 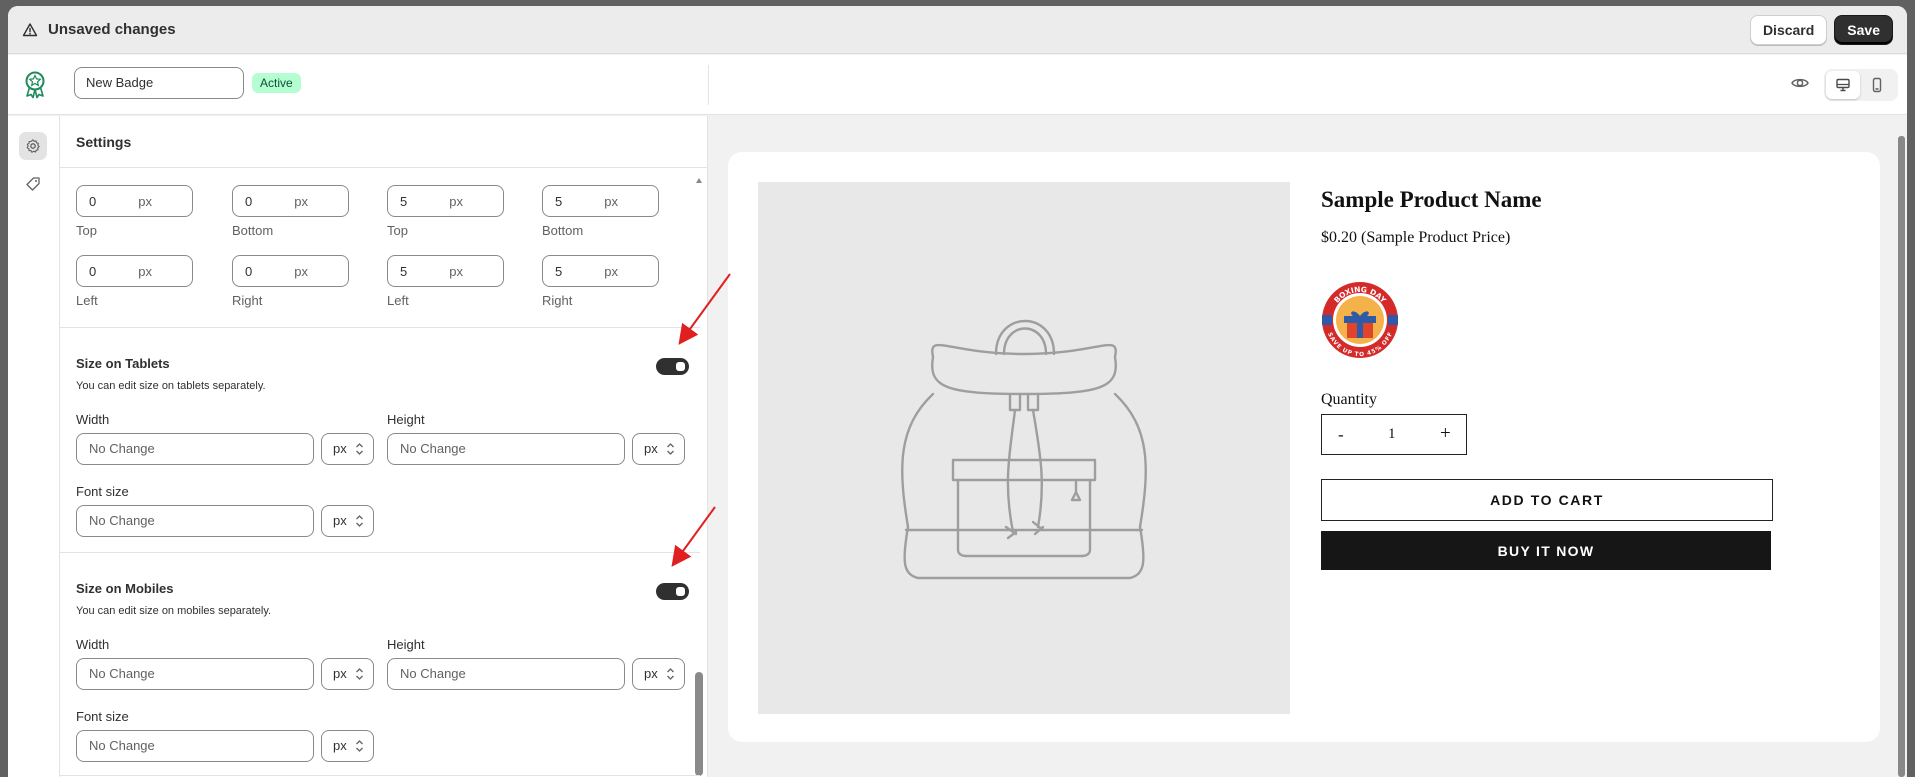 What do you see at coordinates (102, 491) in the screenshot?
I see `tablets-font-size-label: Font size` at bounding box center [102, 491].